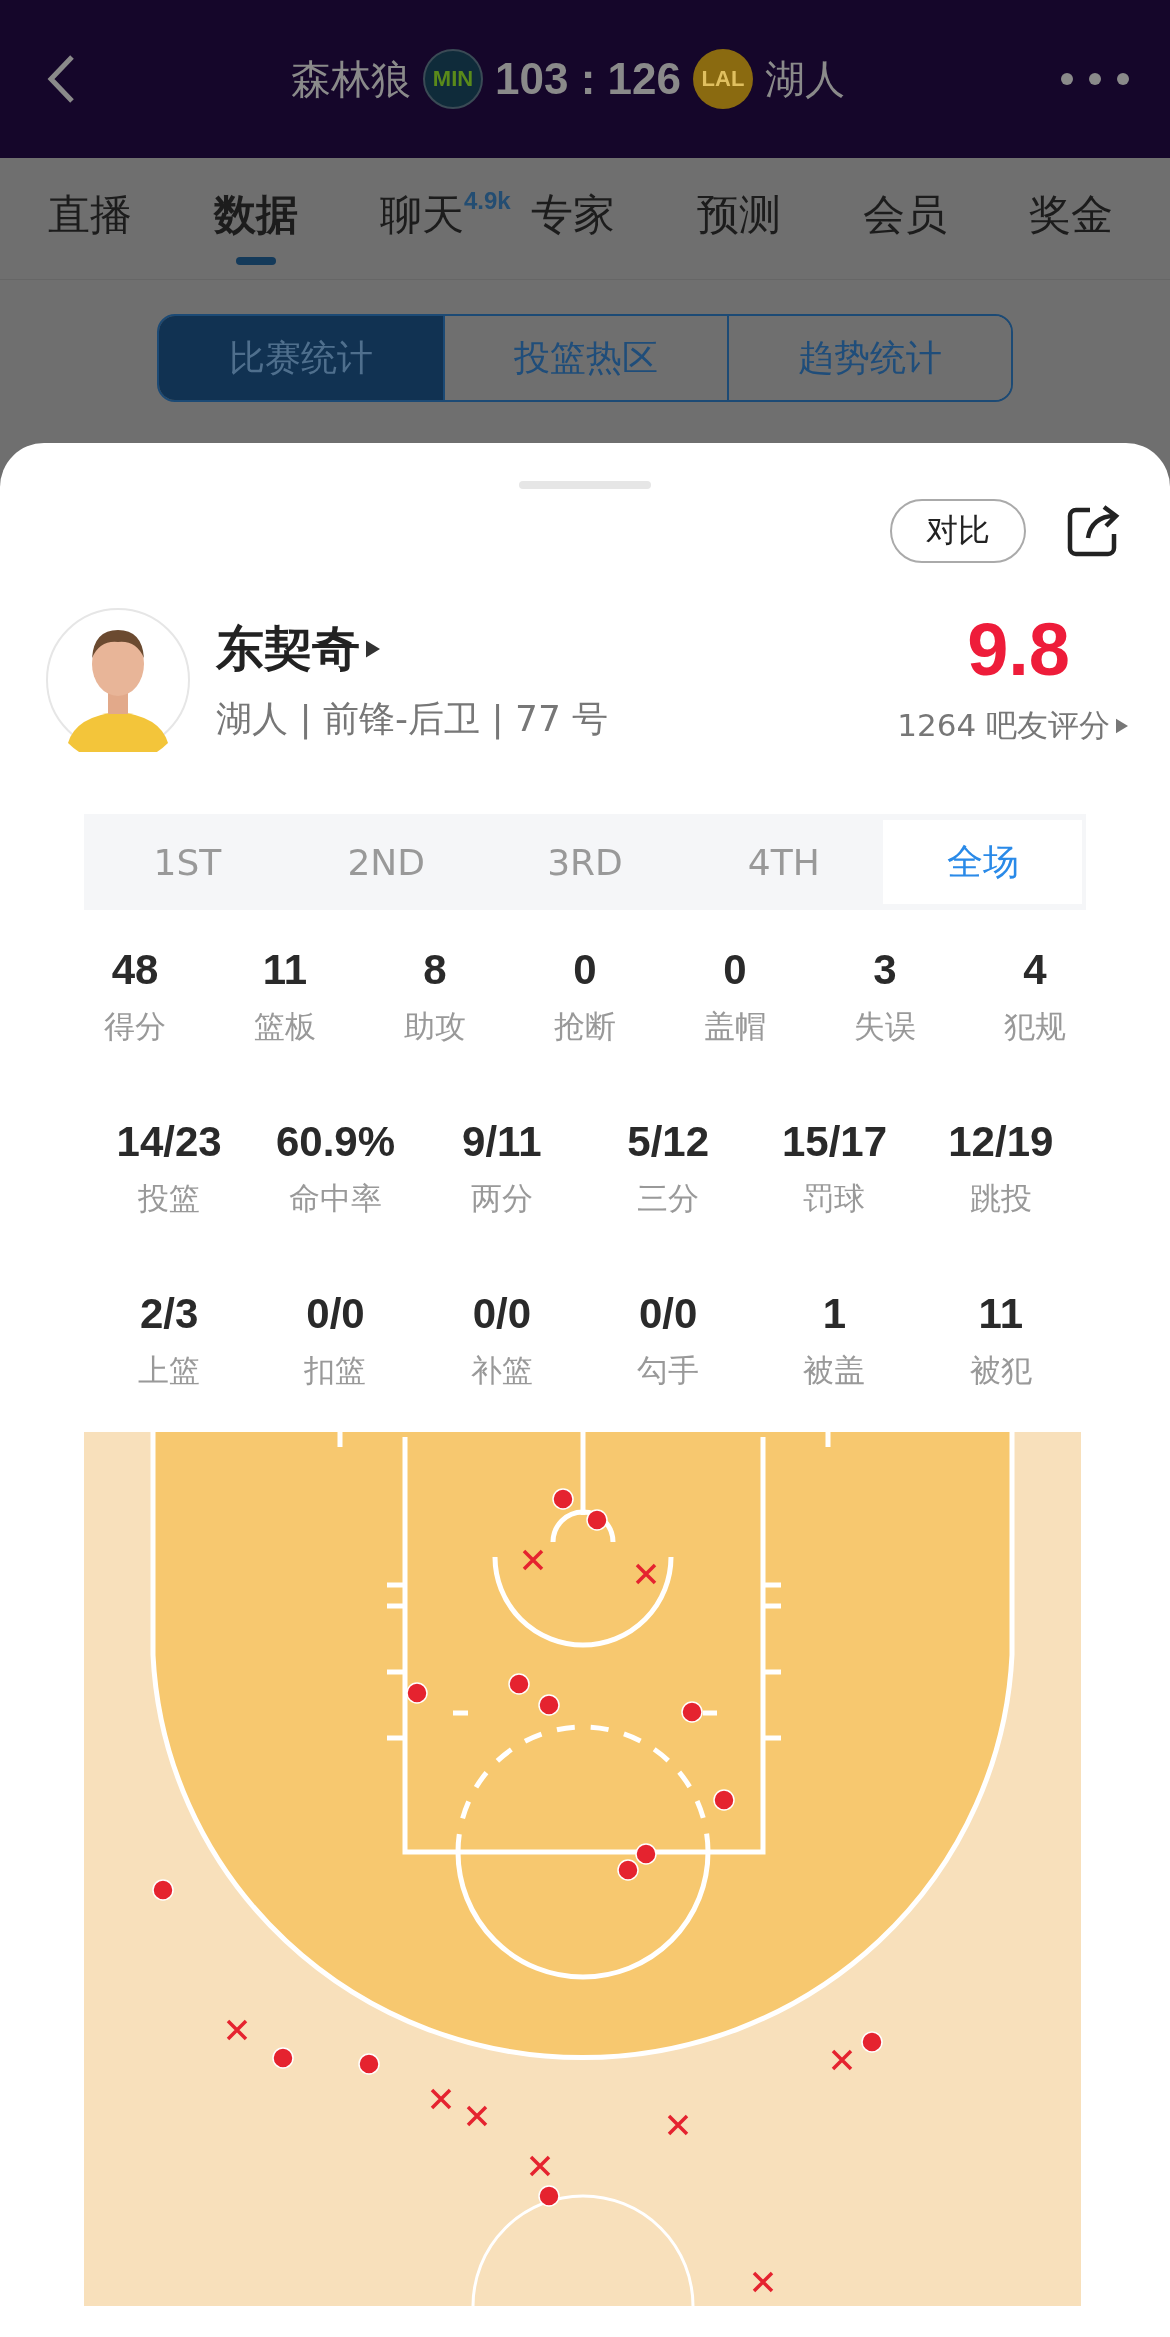  I want to click on tab: 预测, so click(738, 218).